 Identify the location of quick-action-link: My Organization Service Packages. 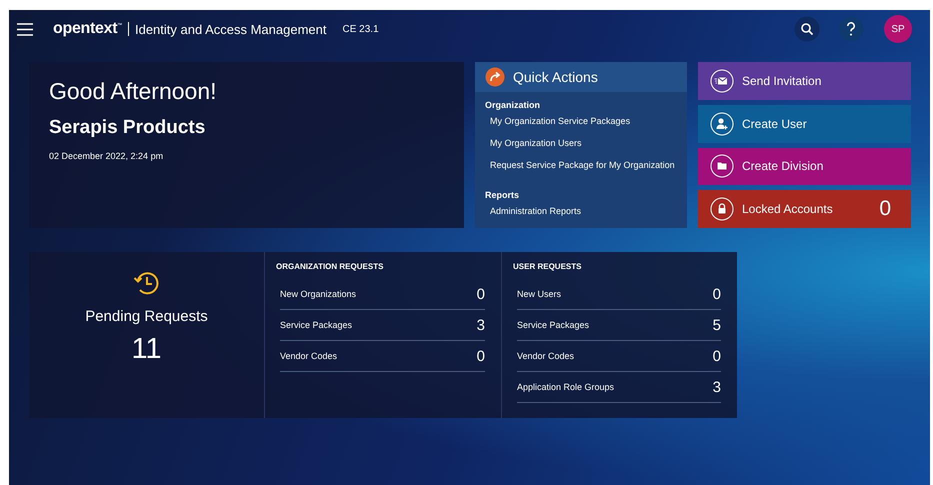
(560, 121).